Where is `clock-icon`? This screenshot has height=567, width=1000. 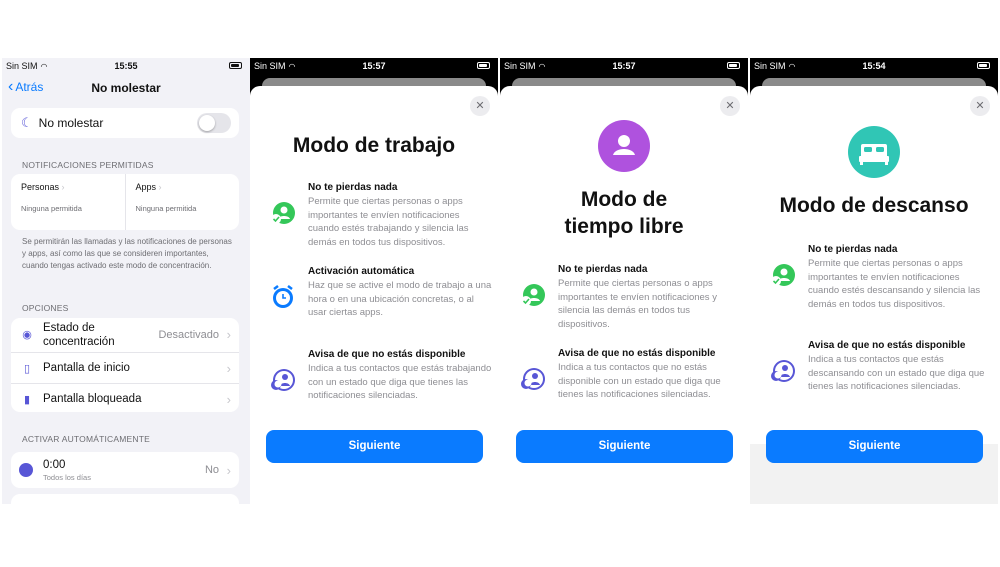 clock-icon is located at coordinates (26, 470).